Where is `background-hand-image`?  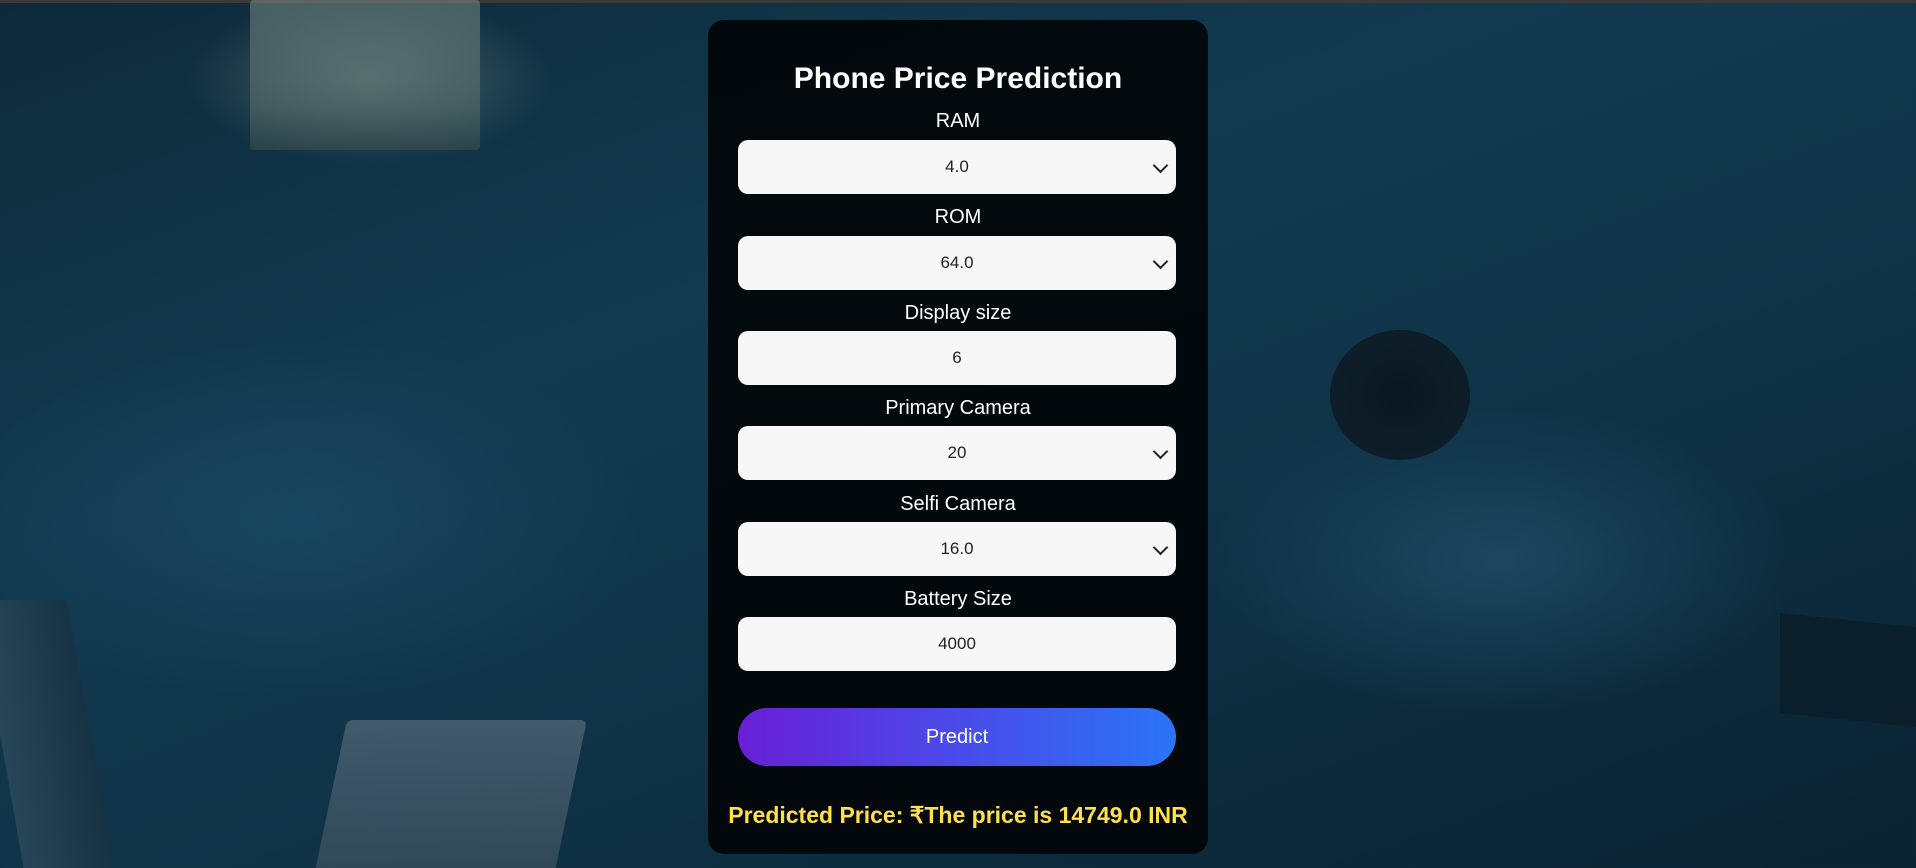
background-hand-image is located at coordinates (1400, 395).